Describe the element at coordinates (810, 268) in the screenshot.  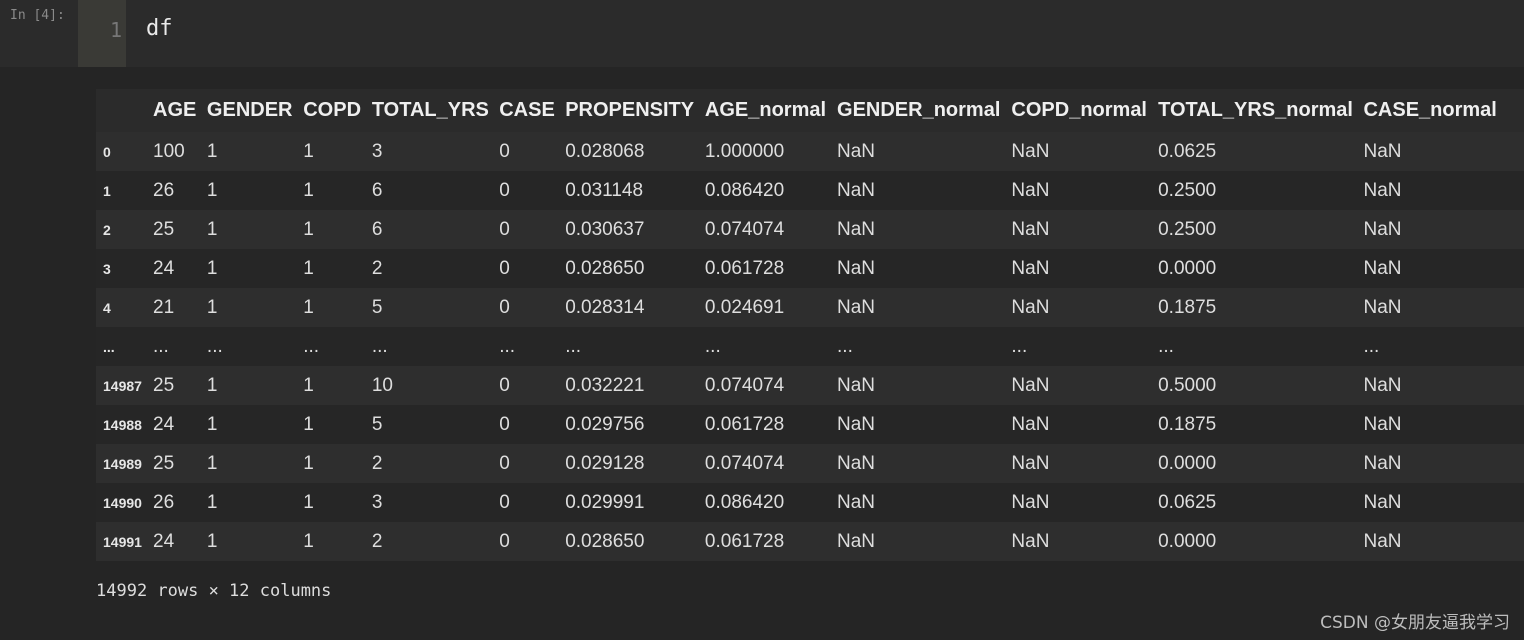
I see `table-row: 3 24 1 1 2 0 0.028650 0.061728 NaN NaN 0.0000 NaN` at that location.